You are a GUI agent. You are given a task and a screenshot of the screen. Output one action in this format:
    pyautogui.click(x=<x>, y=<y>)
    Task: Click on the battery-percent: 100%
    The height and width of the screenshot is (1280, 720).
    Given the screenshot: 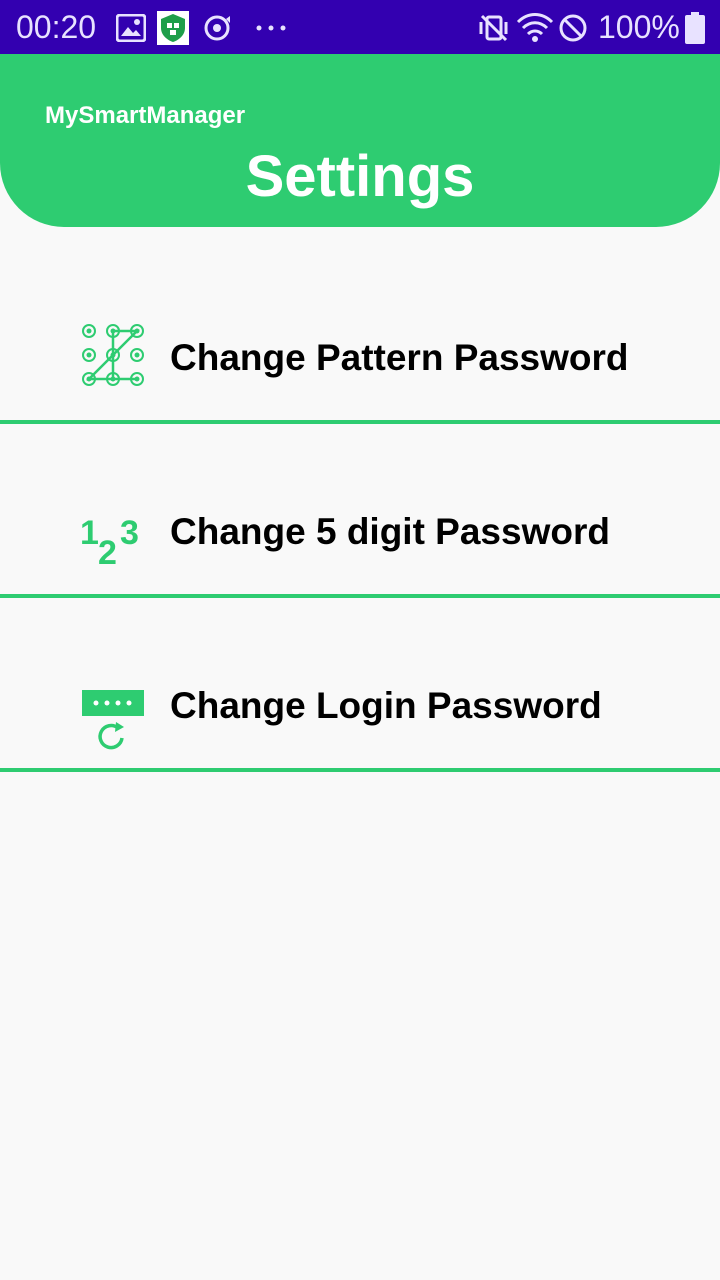 What is the action you would take?
    pyautogui.click(x=639, y=27)
    